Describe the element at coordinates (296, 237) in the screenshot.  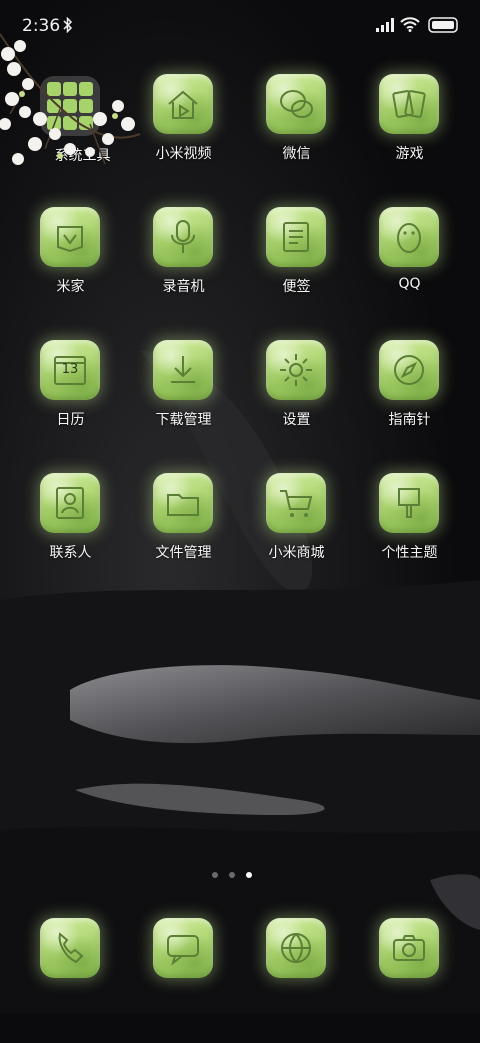
I see `notes-icon` at that location.